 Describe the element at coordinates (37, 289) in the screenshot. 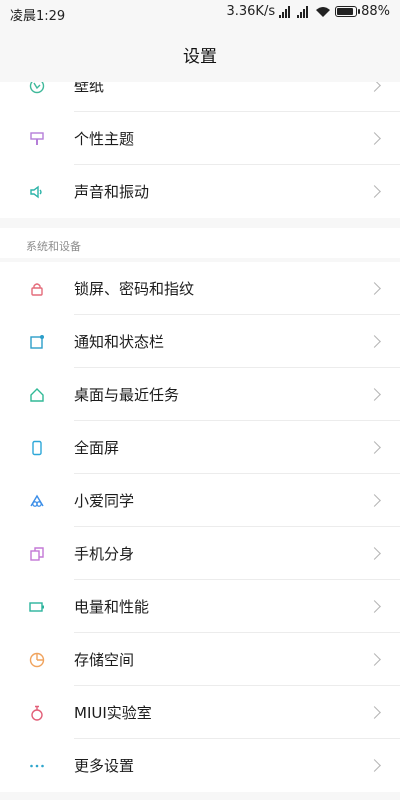

I see `lock-icon` at that location.